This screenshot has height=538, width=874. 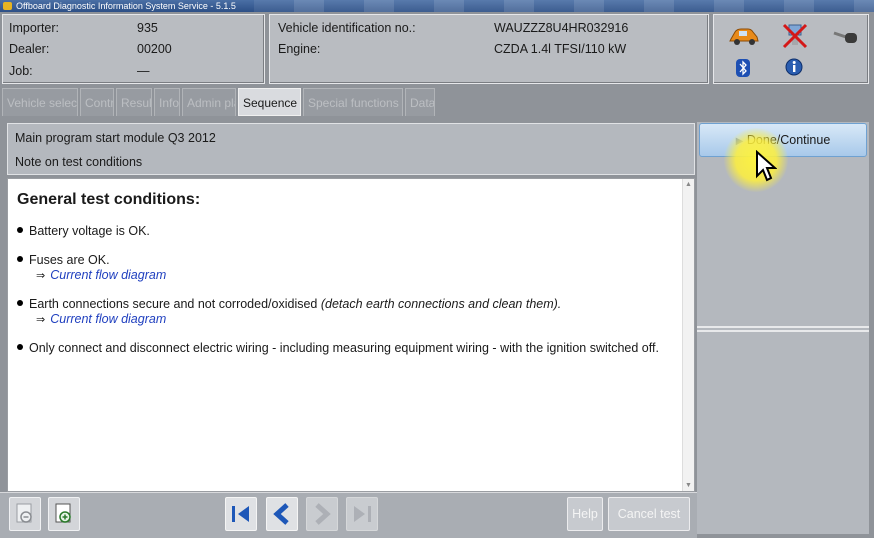 What do you see at coordinates (585, 514) in the screenshot?
I see `help-button: Help` at bounding box center [585, 514].